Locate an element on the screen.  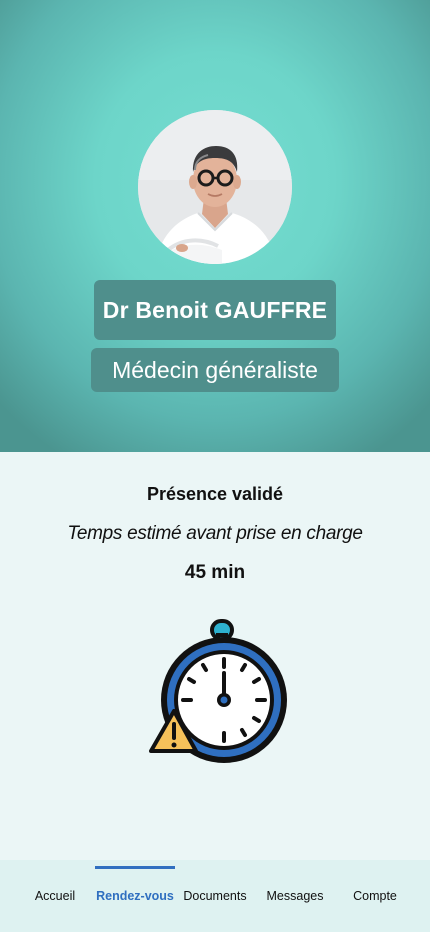
nav-item-compte: Compte is located at coordinates (375, 896).